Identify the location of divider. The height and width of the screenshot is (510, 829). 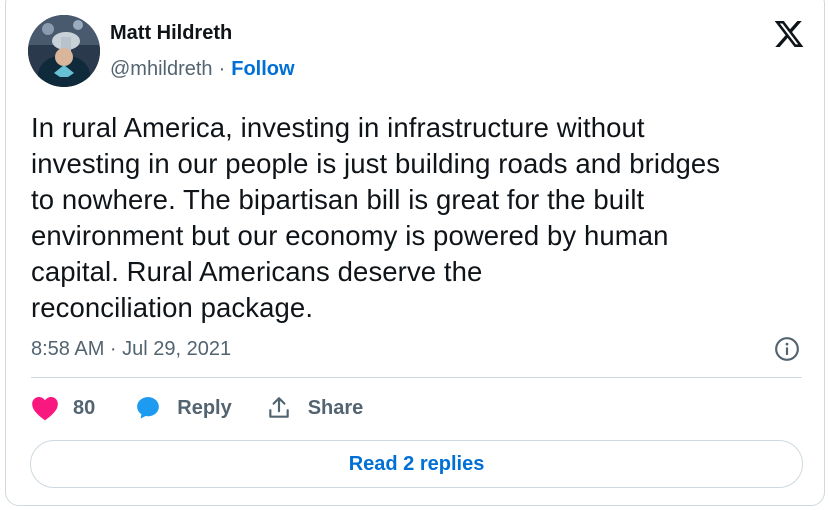
(416, 377).